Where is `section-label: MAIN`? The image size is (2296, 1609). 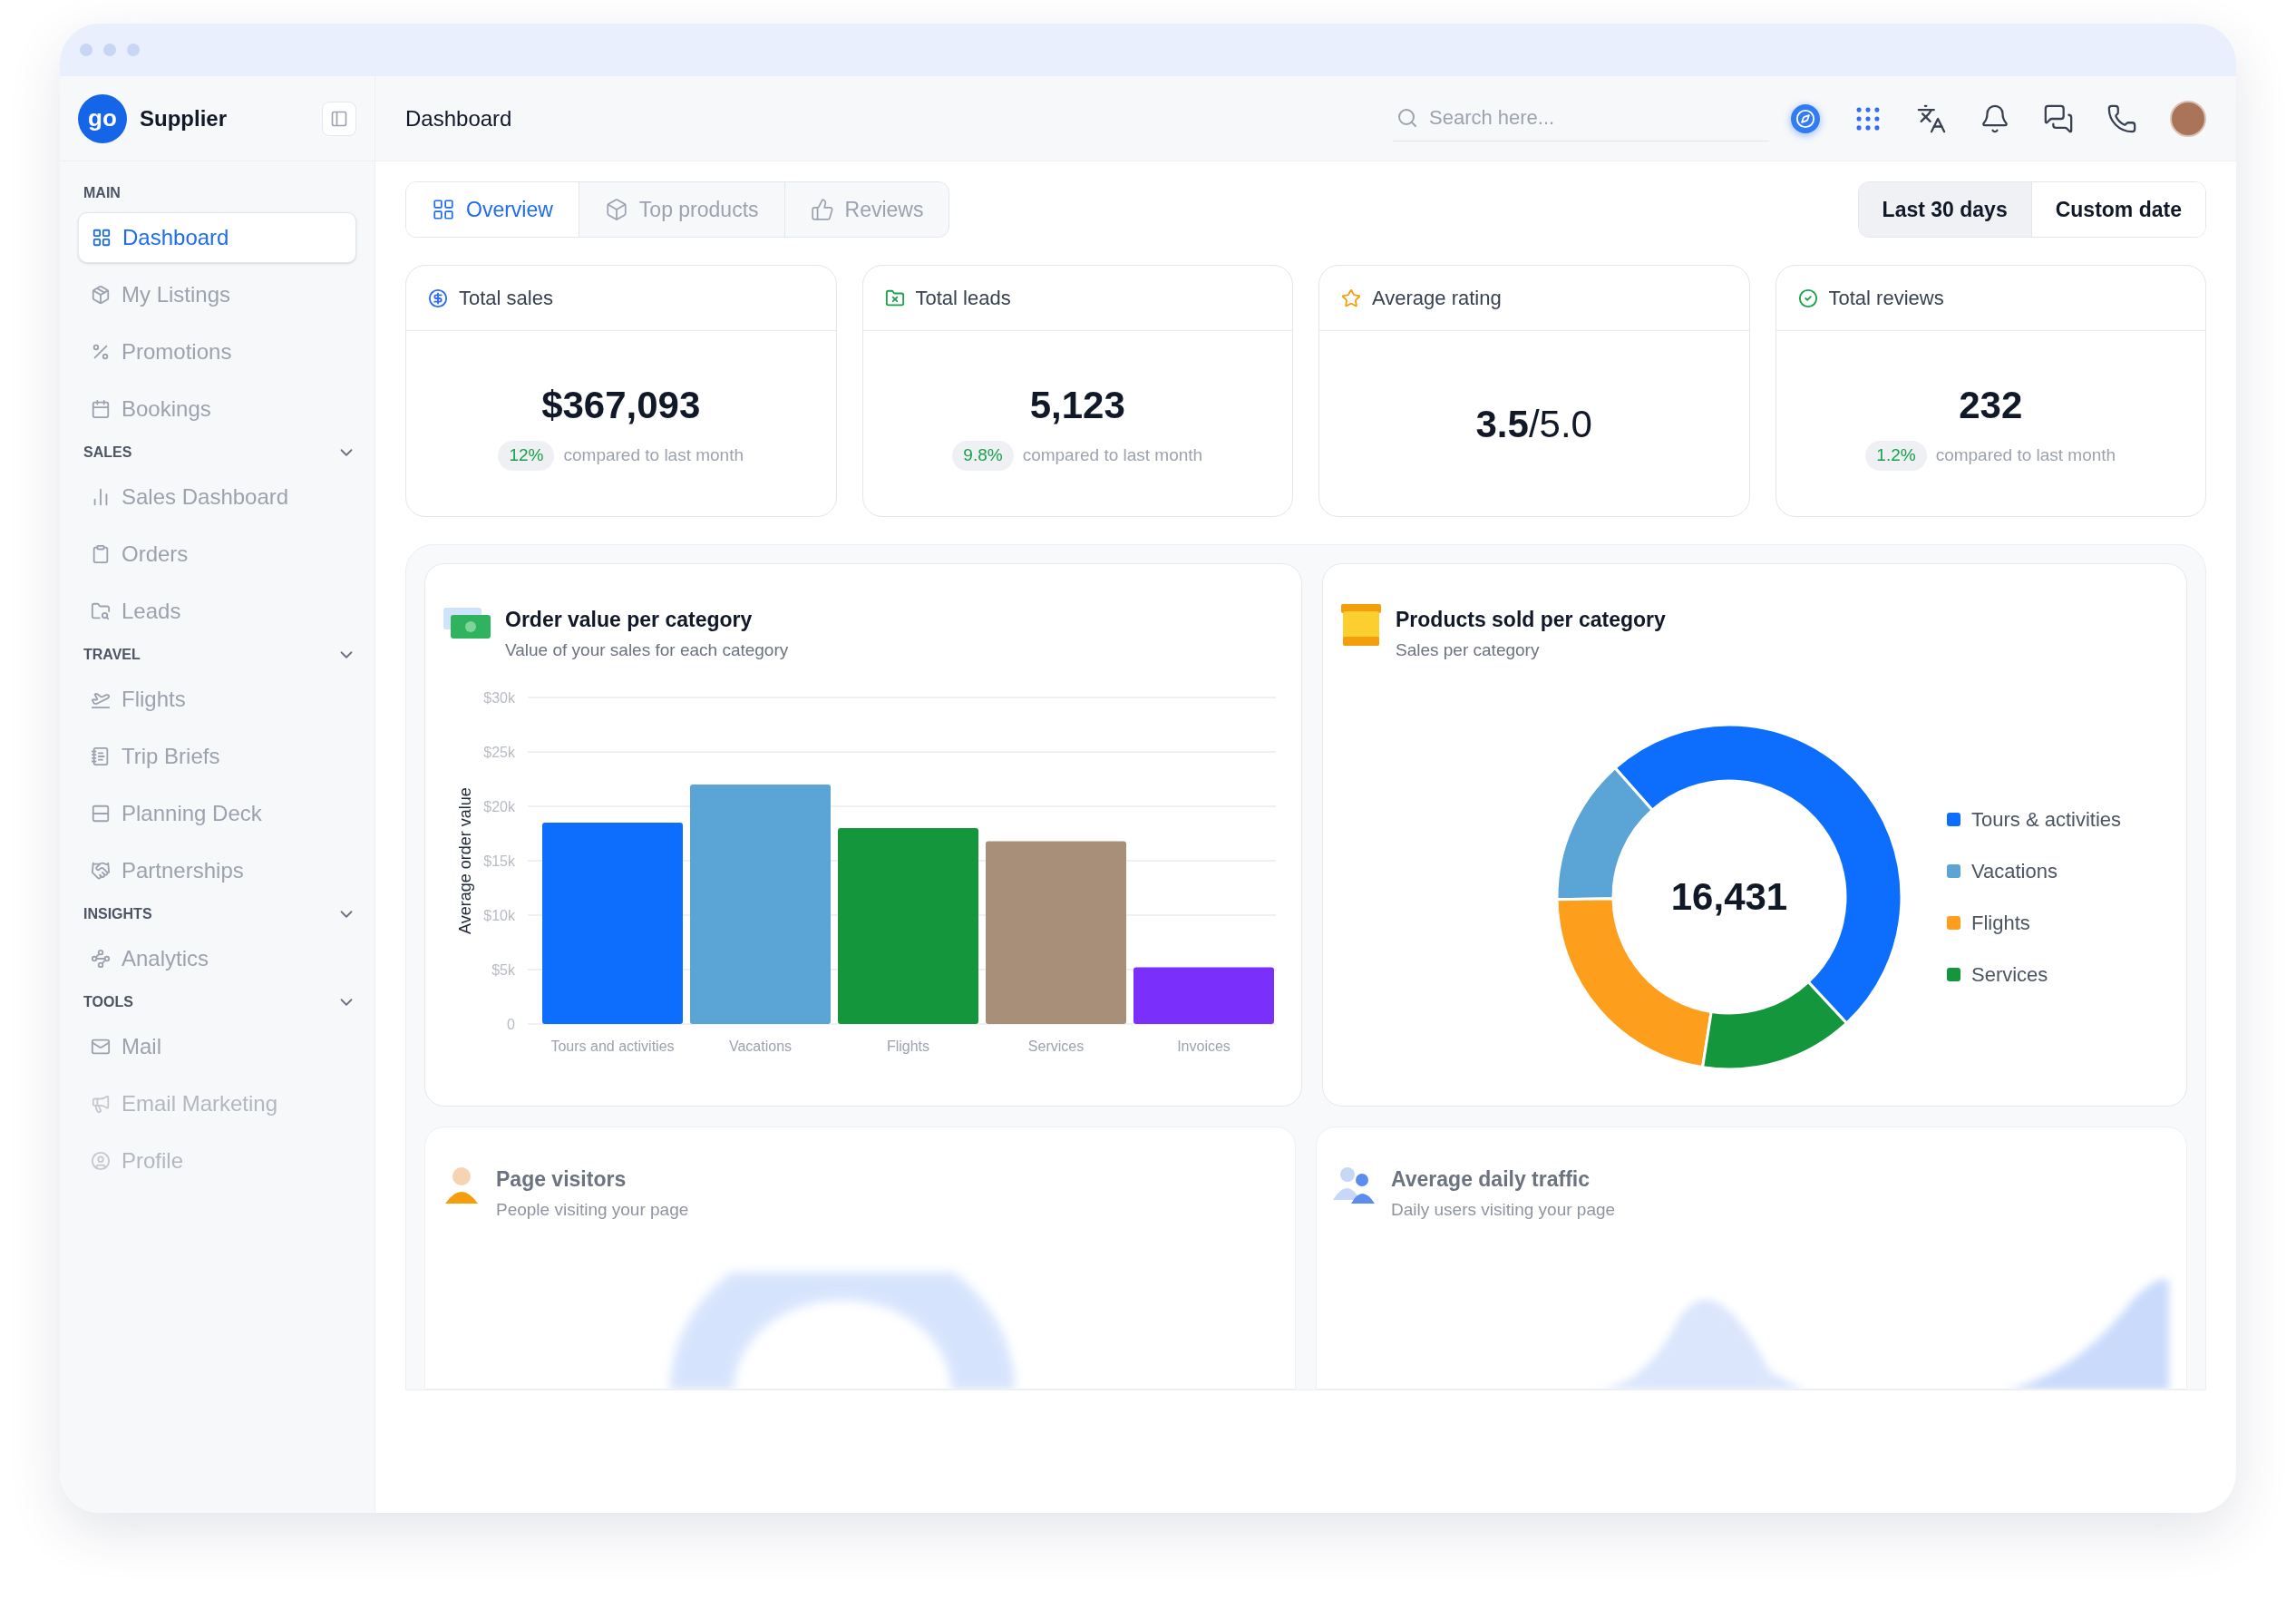
section-label: MAIN is located at coordinates (102, 193).